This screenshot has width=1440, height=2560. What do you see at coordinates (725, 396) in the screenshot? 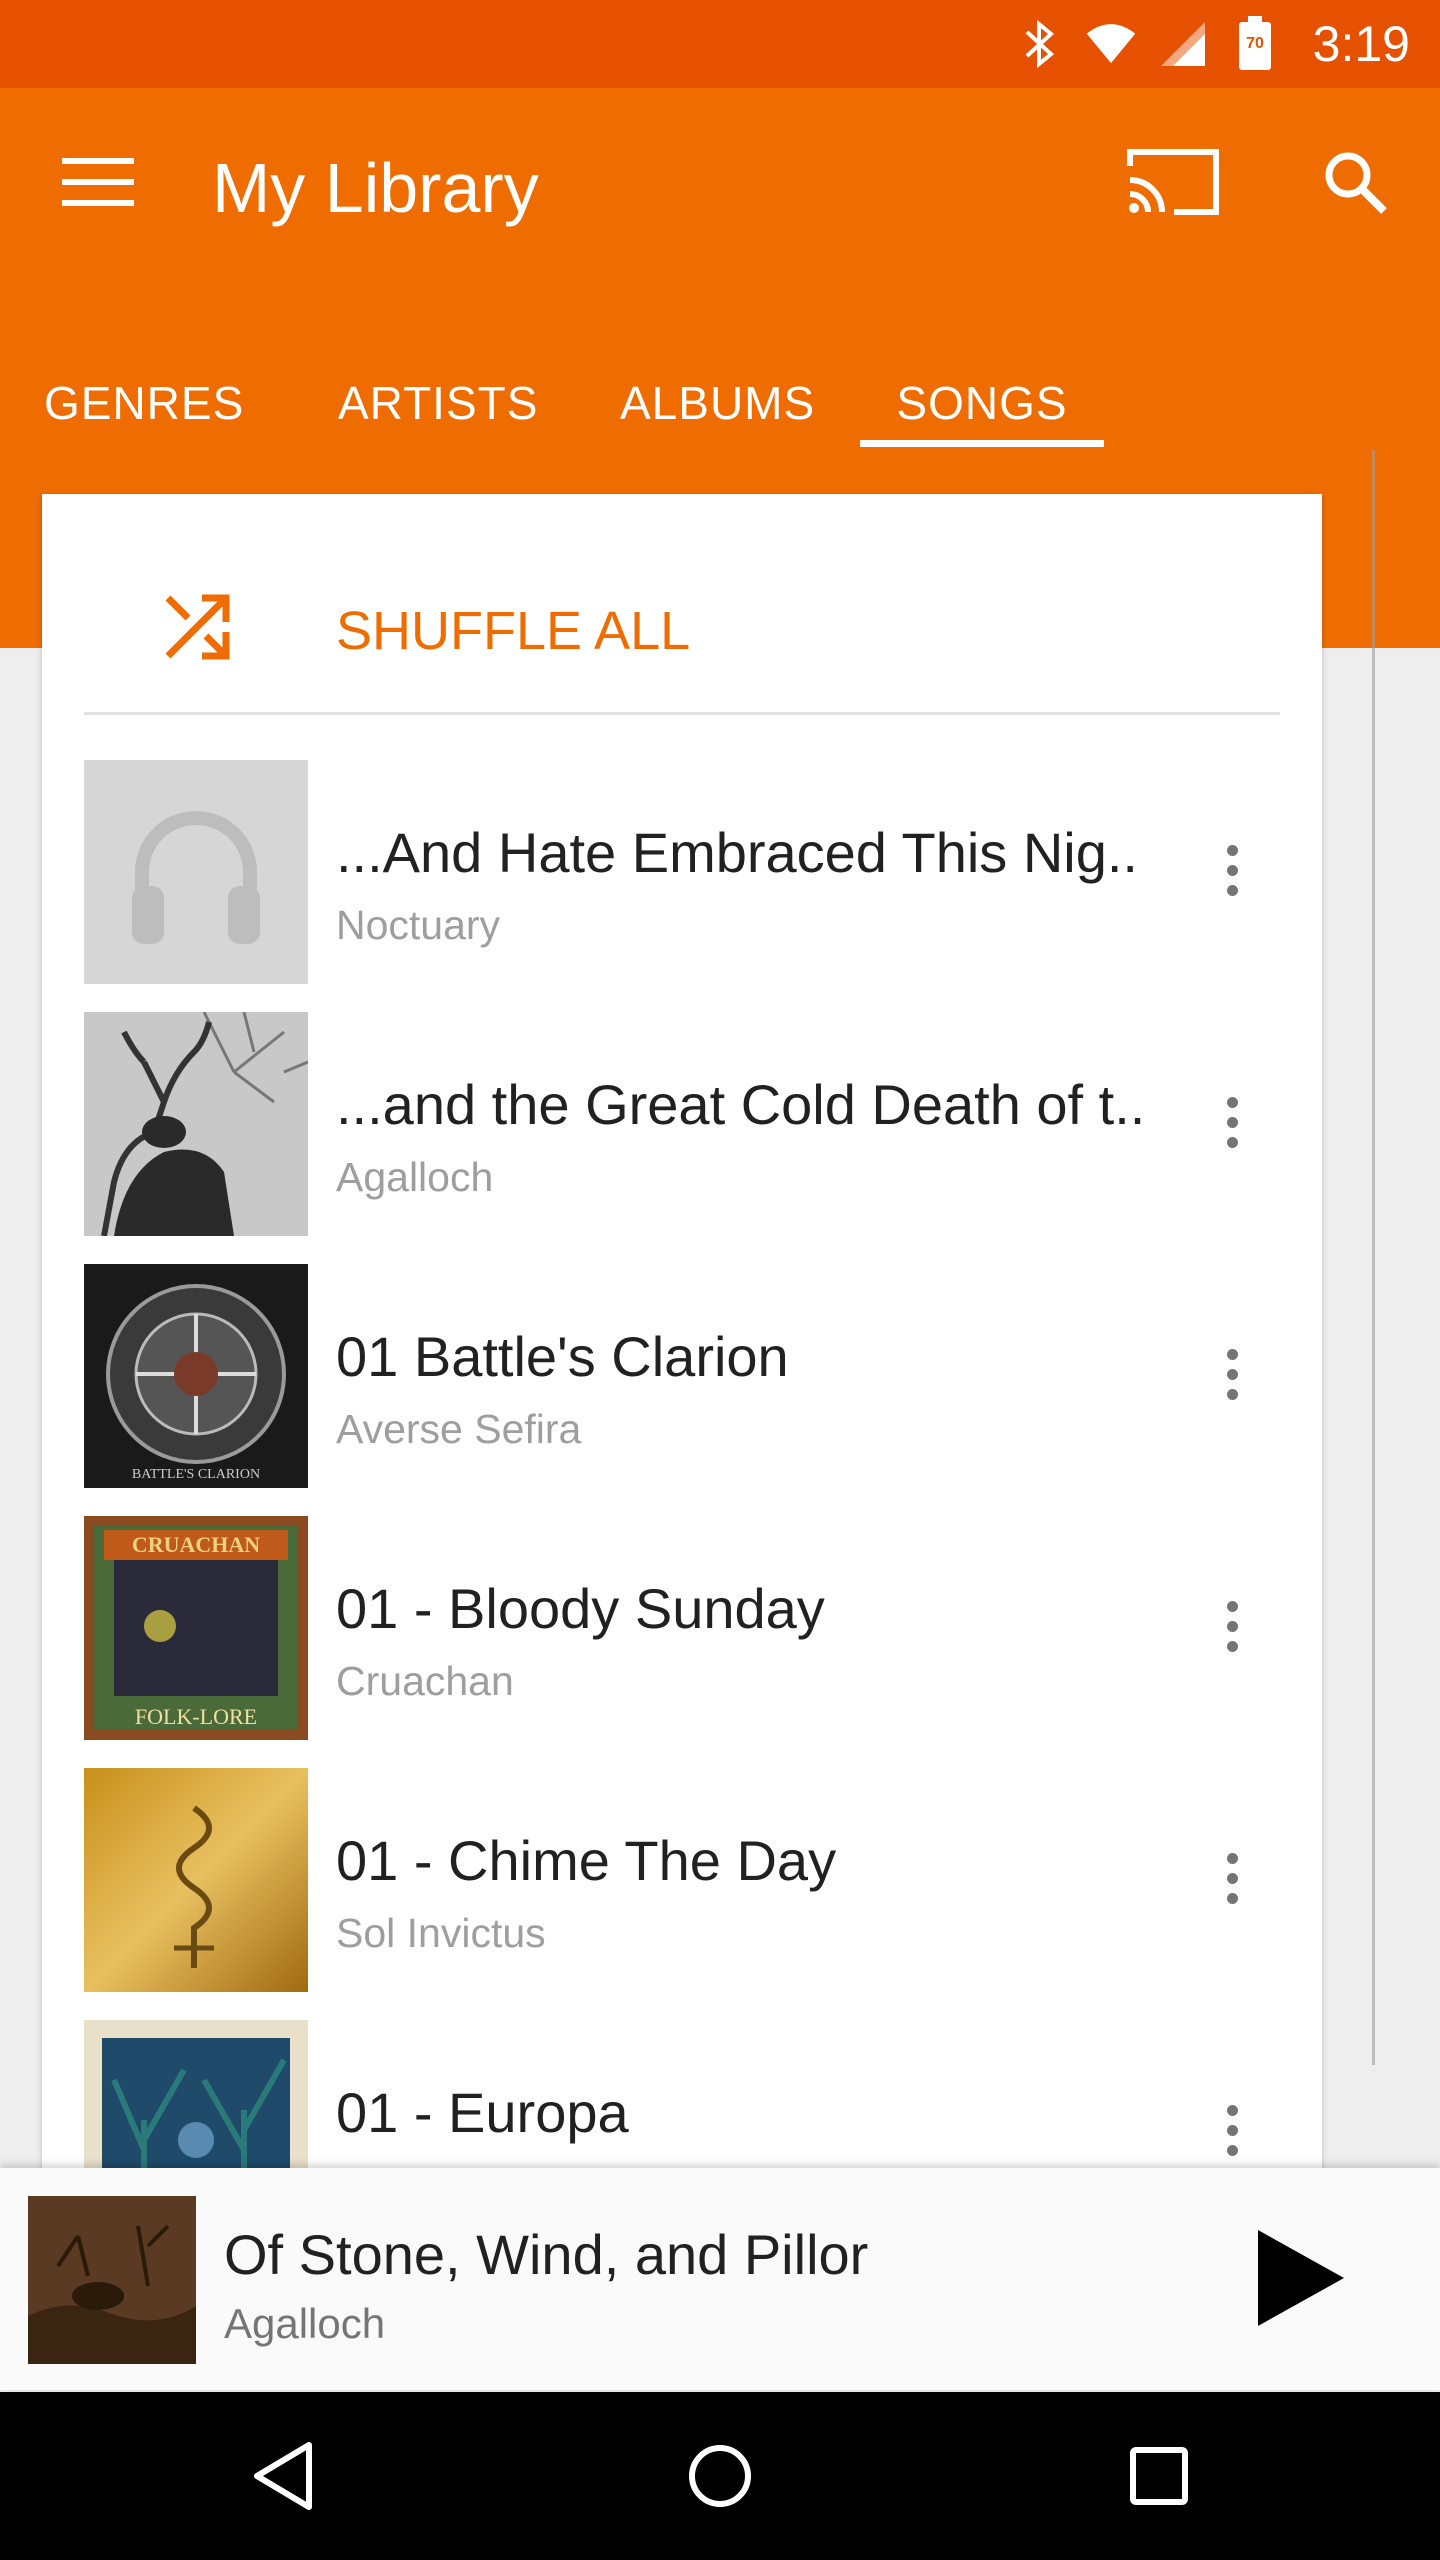
I see `tab-albums: ALBUMS` at bounding box center [725, 396].